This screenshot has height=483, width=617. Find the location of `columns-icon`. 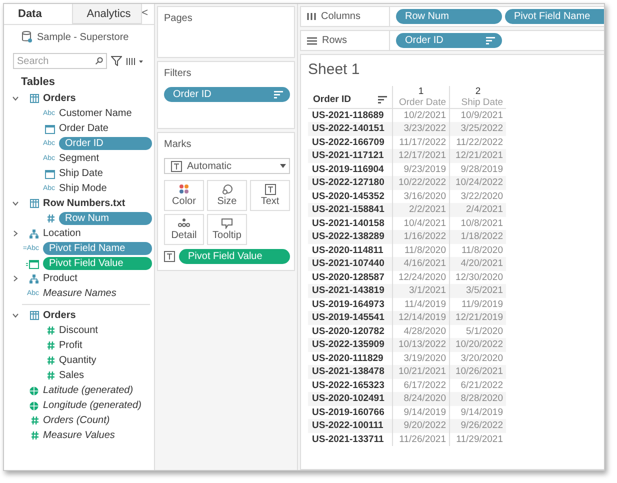

columns-icon is located at coordinates (311, 16).